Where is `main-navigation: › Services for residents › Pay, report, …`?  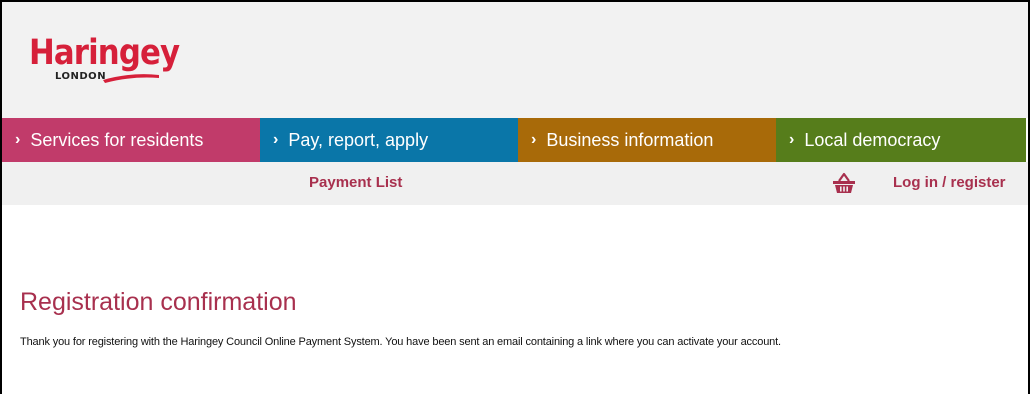 main-navigation: › Services for residents › Pay, report, … is located at coordinates (515, 140).